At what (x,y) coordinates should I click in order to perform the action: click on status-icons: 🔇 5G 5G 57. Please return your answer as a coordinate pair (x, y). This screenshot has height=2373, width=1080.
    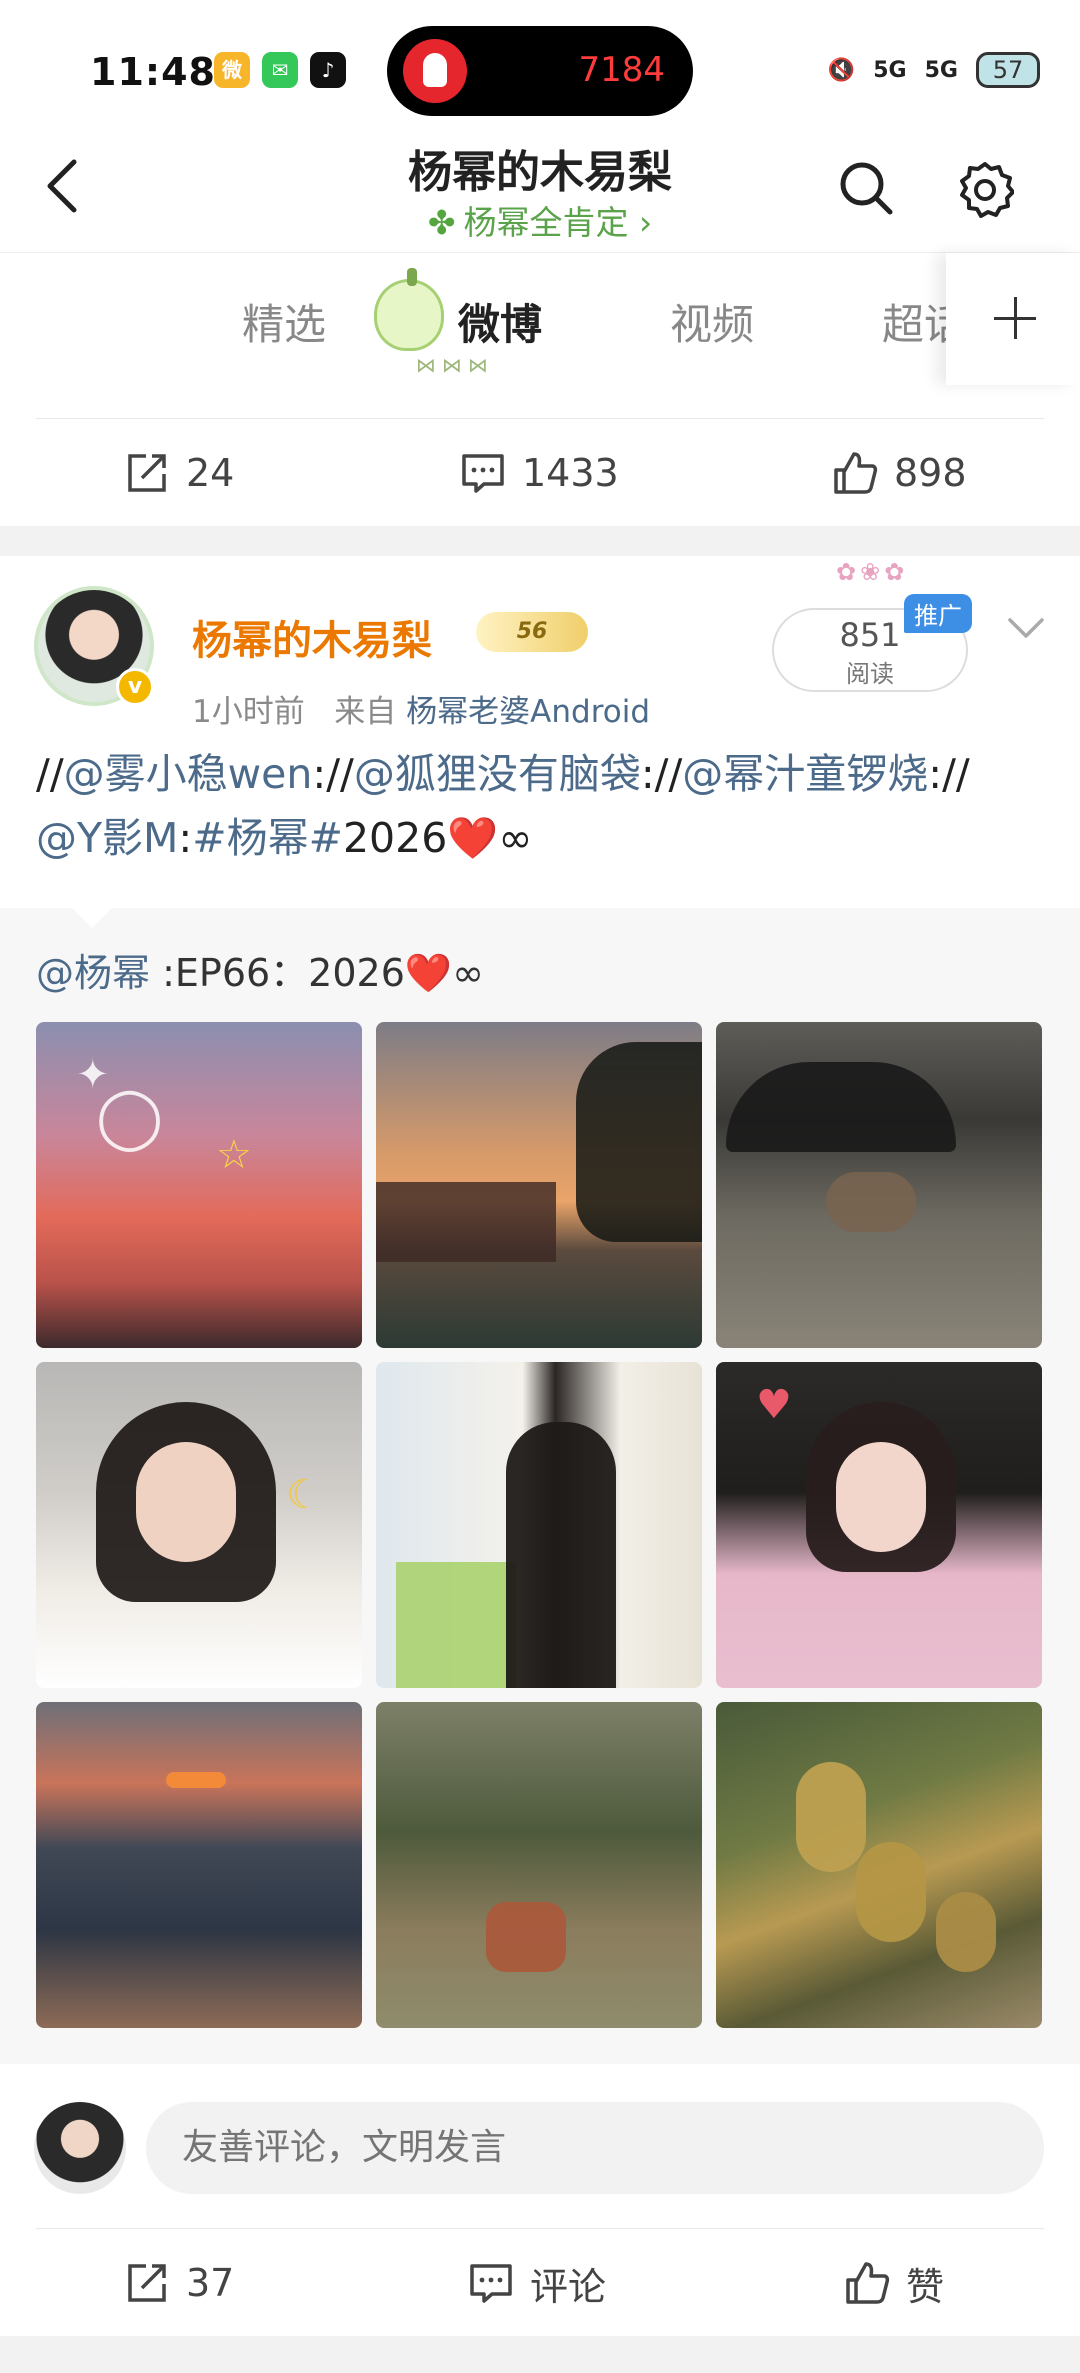
    Looking at the image, I should click on (934, 70).